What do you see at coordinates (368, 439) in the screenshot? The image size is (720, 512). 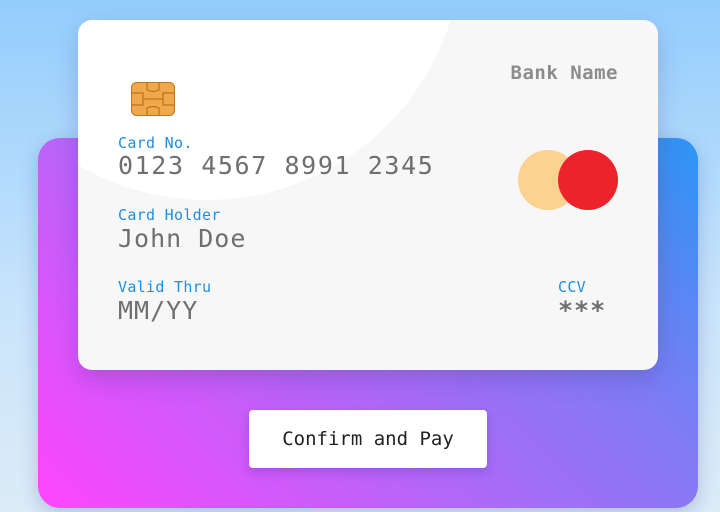 I see `confirm-and-pay-button: Confirm and Pay` at bounding box center [368, 439].